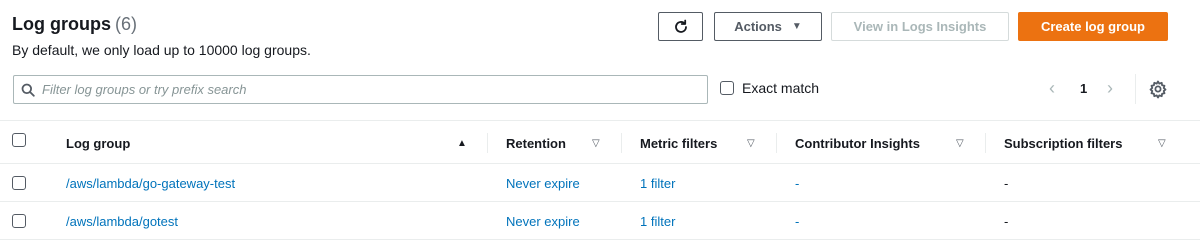  What do you see at coordinates (857, 143) in the screenshot?
I see `column-header-contributor-insights: Contributor Insights` at bounding box center [857, 143].